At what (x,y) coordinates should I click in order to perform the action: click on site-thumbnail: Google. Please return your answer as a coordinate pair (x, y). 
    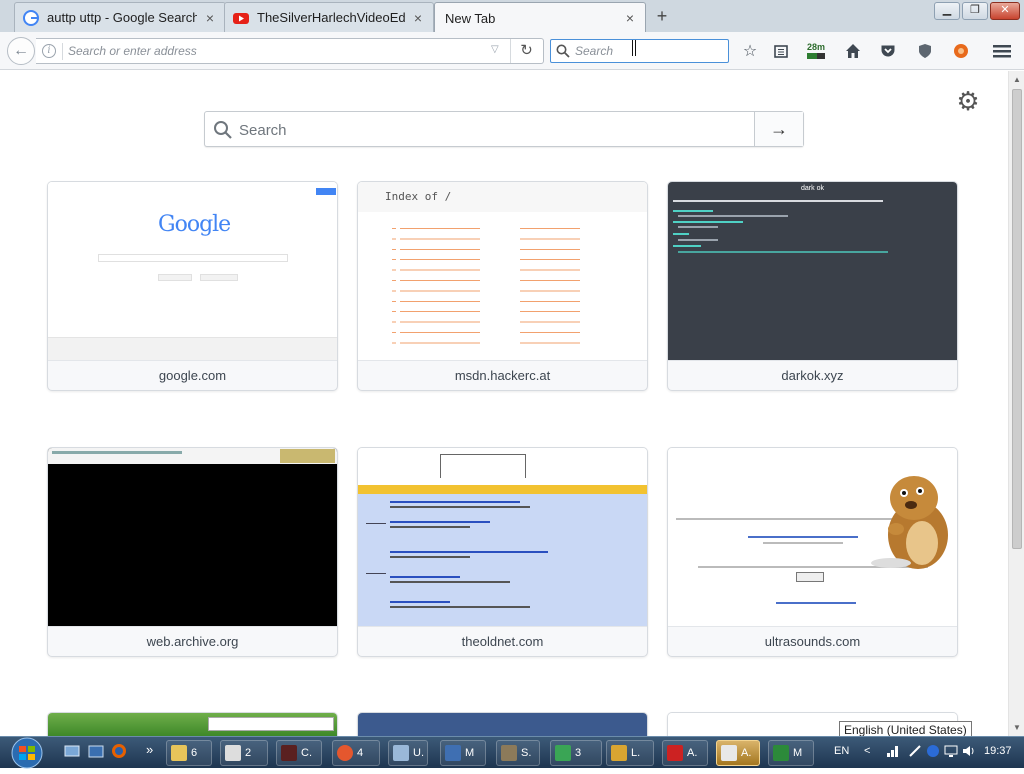
    Looking at the image, I should click on (192, 271).